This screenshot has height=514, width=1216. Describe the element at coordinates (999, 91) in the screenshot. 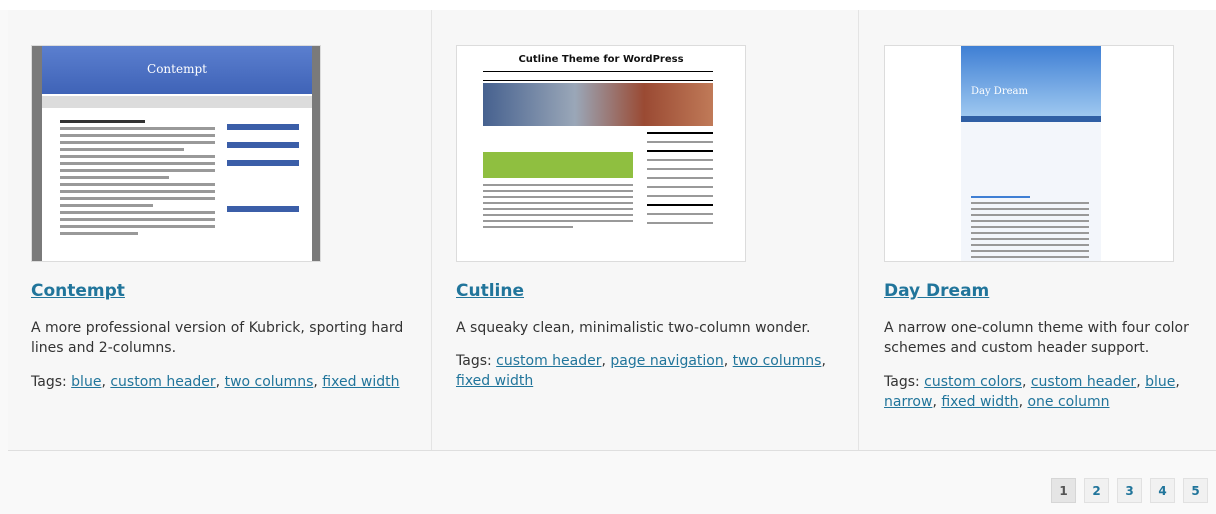

I see `thumb-title: Day Dream` at that location.